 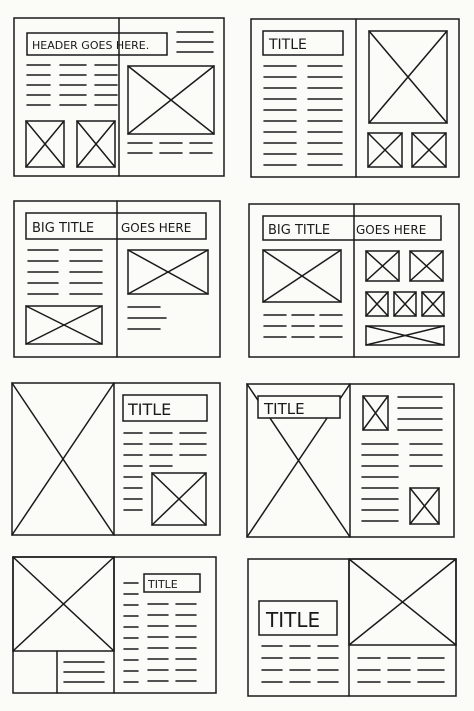 What do you see at coordinates (354, 280) in the screenshot?
I see `spread-4: BIG TITLE GOES HERE` at bounding box center [354, 280].